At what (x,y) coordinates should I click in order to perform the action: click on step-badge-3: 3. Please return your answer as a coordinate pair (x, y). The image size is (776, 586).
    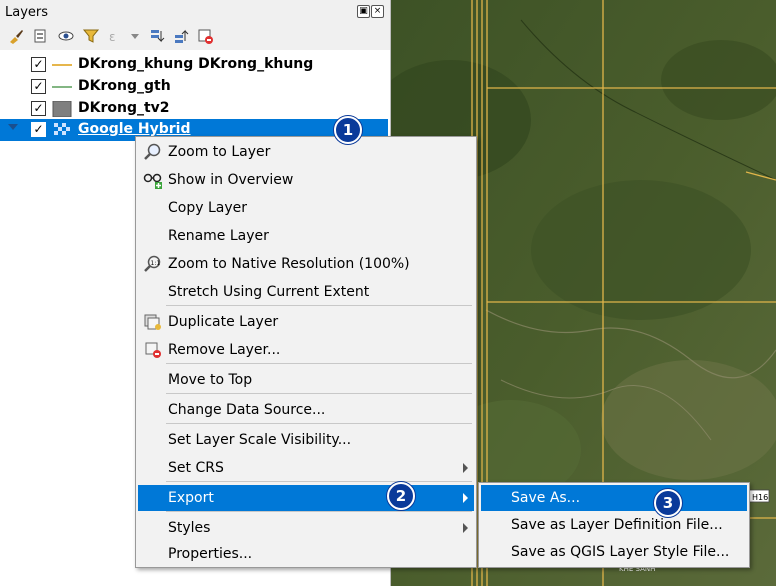
    Looking at the image, I should click on (668, 503).